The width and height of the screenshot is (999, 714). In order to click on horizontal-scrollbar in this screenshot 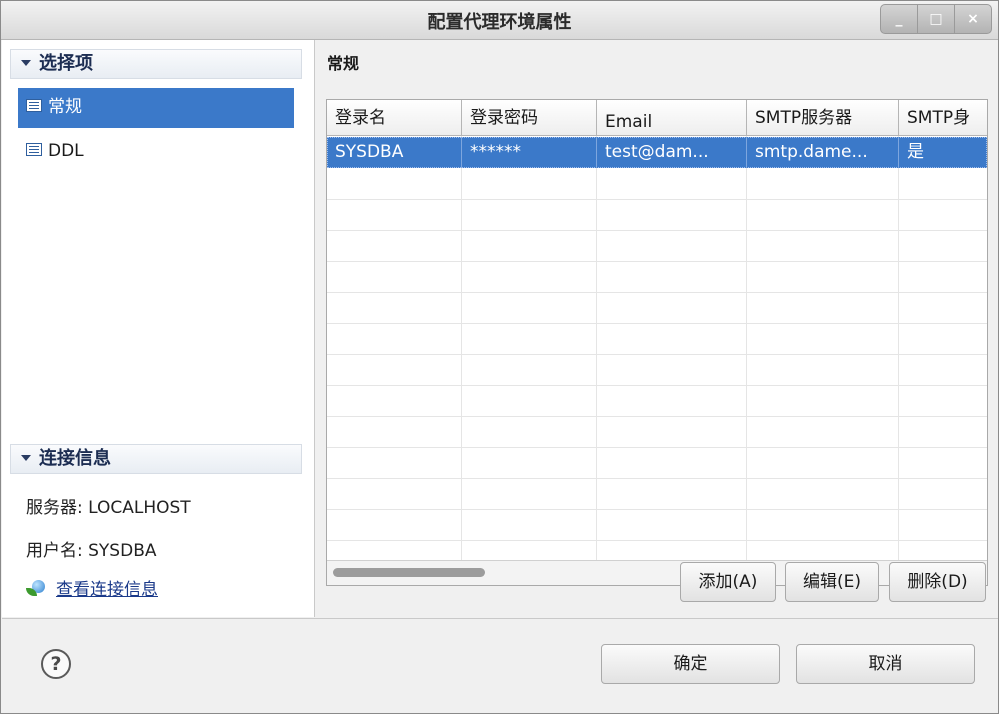, I will do `click(657, 572)`.